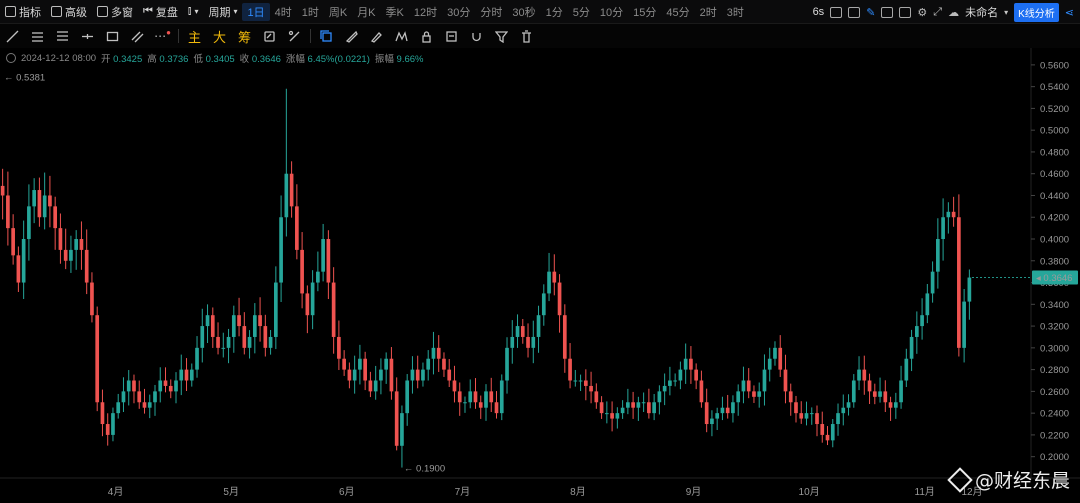  I want to click on big-order-button: 大, so click(219, 36).